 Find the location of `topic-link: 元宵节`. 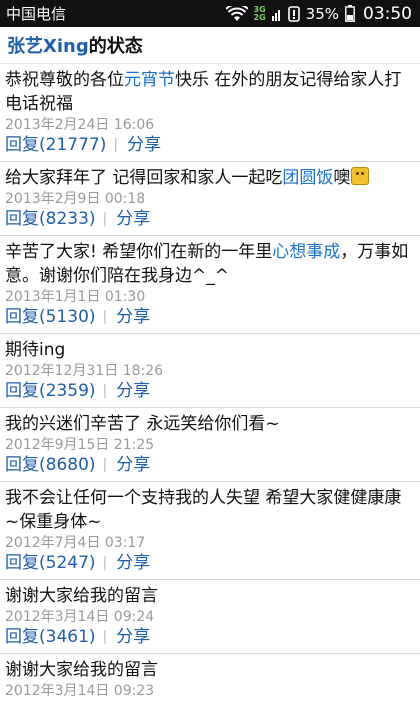

topic-link: 元宵节 is located at coordinates (149, 80).